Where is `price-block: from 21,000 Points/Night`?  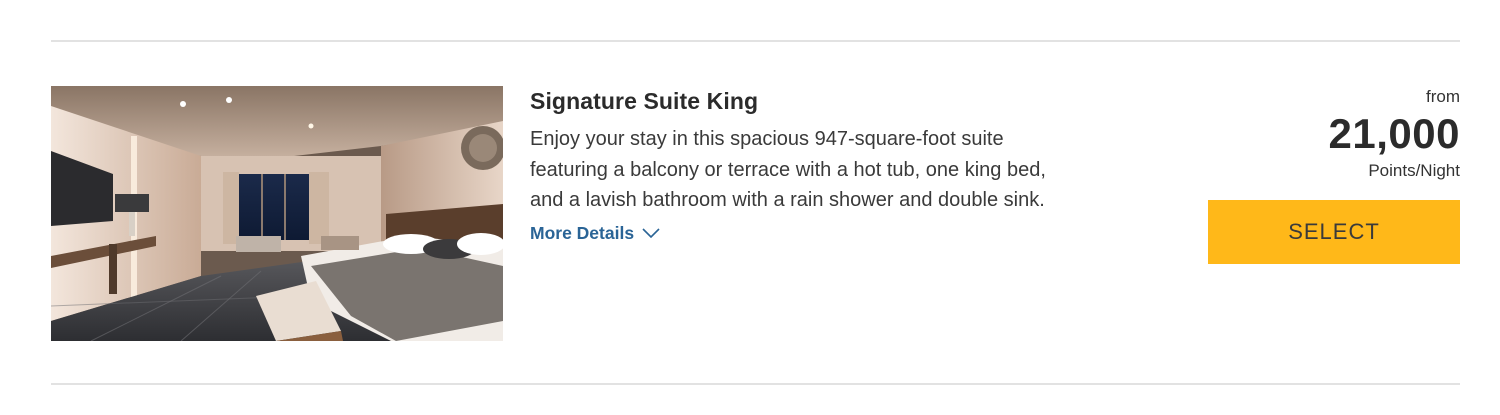
price-block: from 21,000 Points/Night is located at coordinates (1330, 134).